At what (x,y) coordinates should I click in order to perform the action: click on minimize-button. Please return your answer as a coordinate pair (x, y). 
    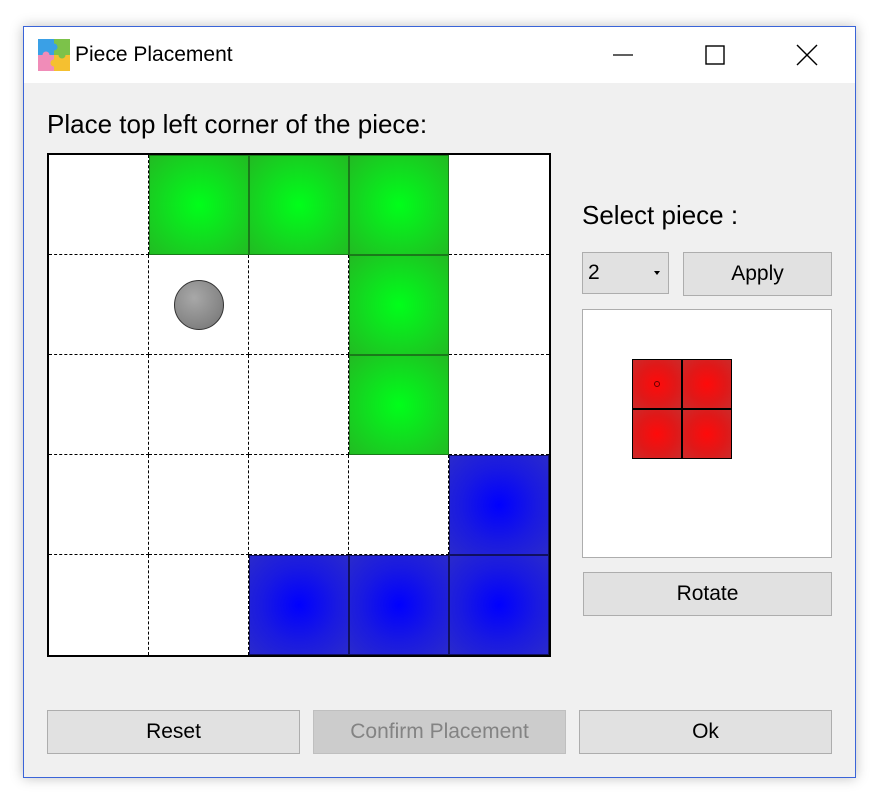
    Looking at the image, I should click on (623, 55).